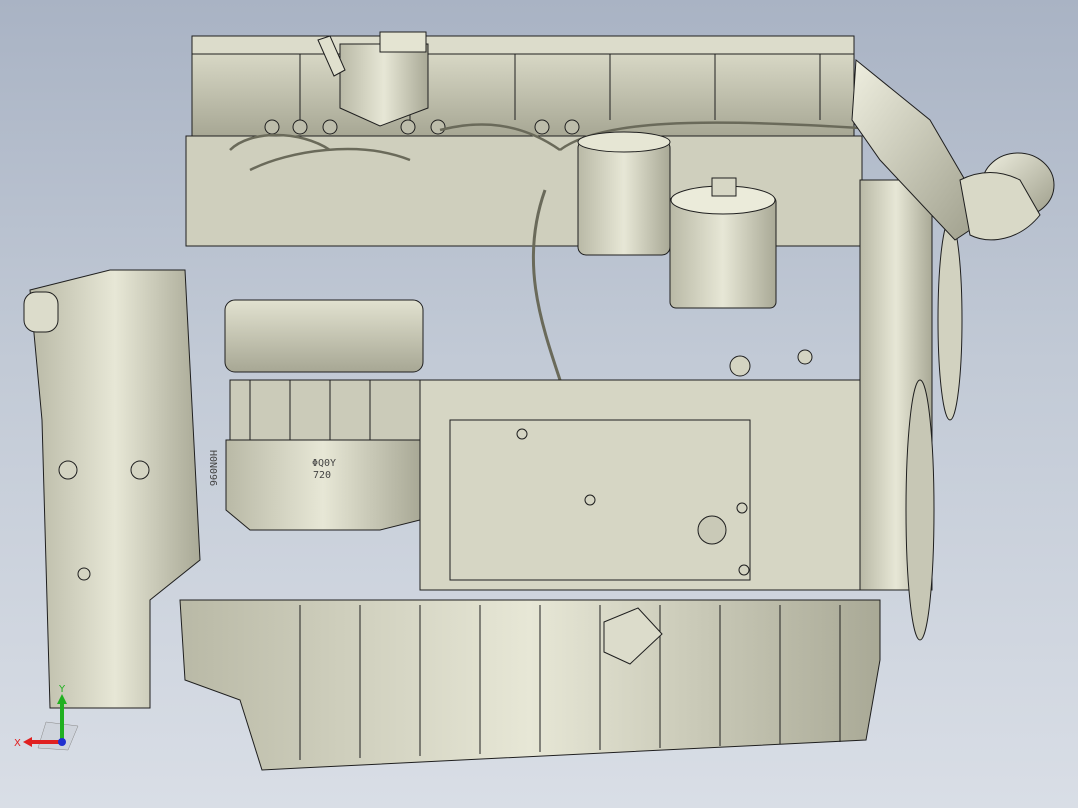 Image resolution: width=1078 pixels, height=808 pixels. What do you see at coordinates (212, 468) in the screenshot?
I see `compressor-side-stamp: H0N096` at bounding box center [212, 468].